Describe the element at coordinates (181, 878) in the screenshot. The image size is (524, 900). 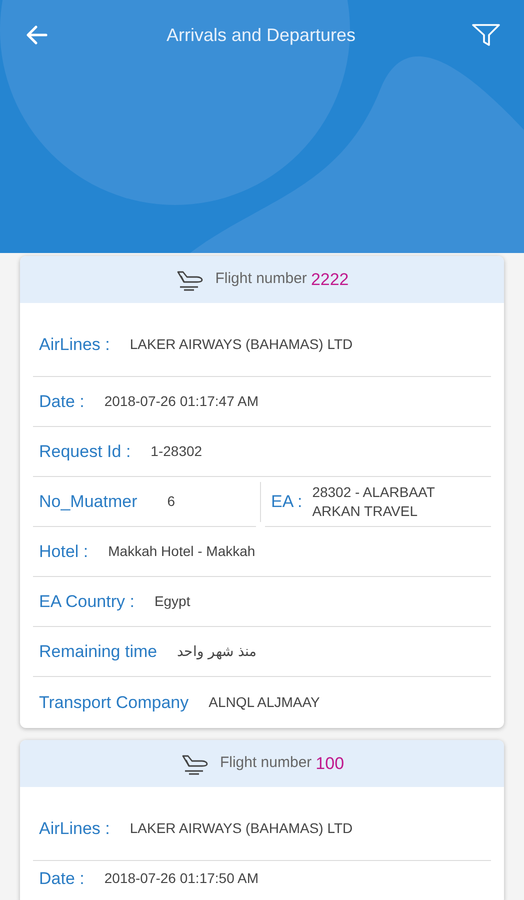
I see `field-value: 2018-07-26 01:17:50 AM` at that location.